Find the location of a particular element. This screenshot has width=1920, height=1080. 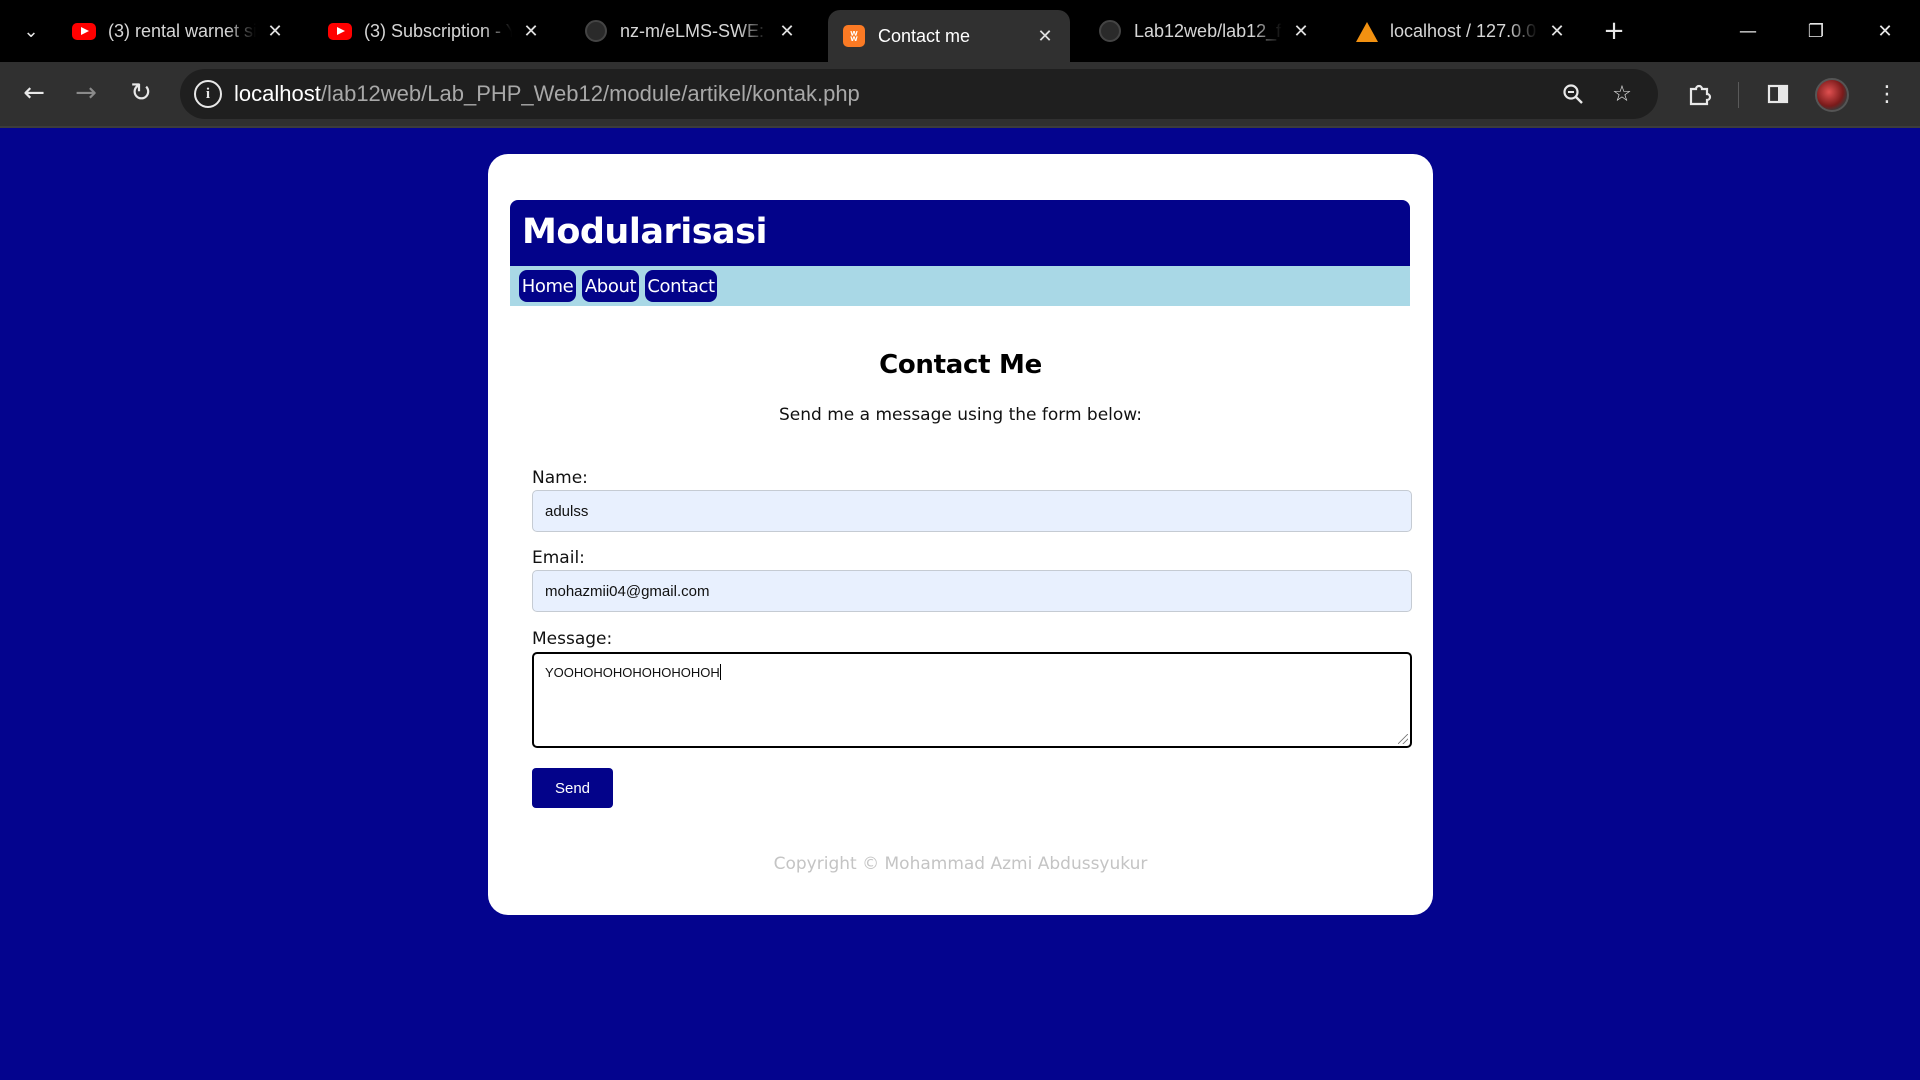

site-header: Modularisasi is located at coordinates (960, 233).